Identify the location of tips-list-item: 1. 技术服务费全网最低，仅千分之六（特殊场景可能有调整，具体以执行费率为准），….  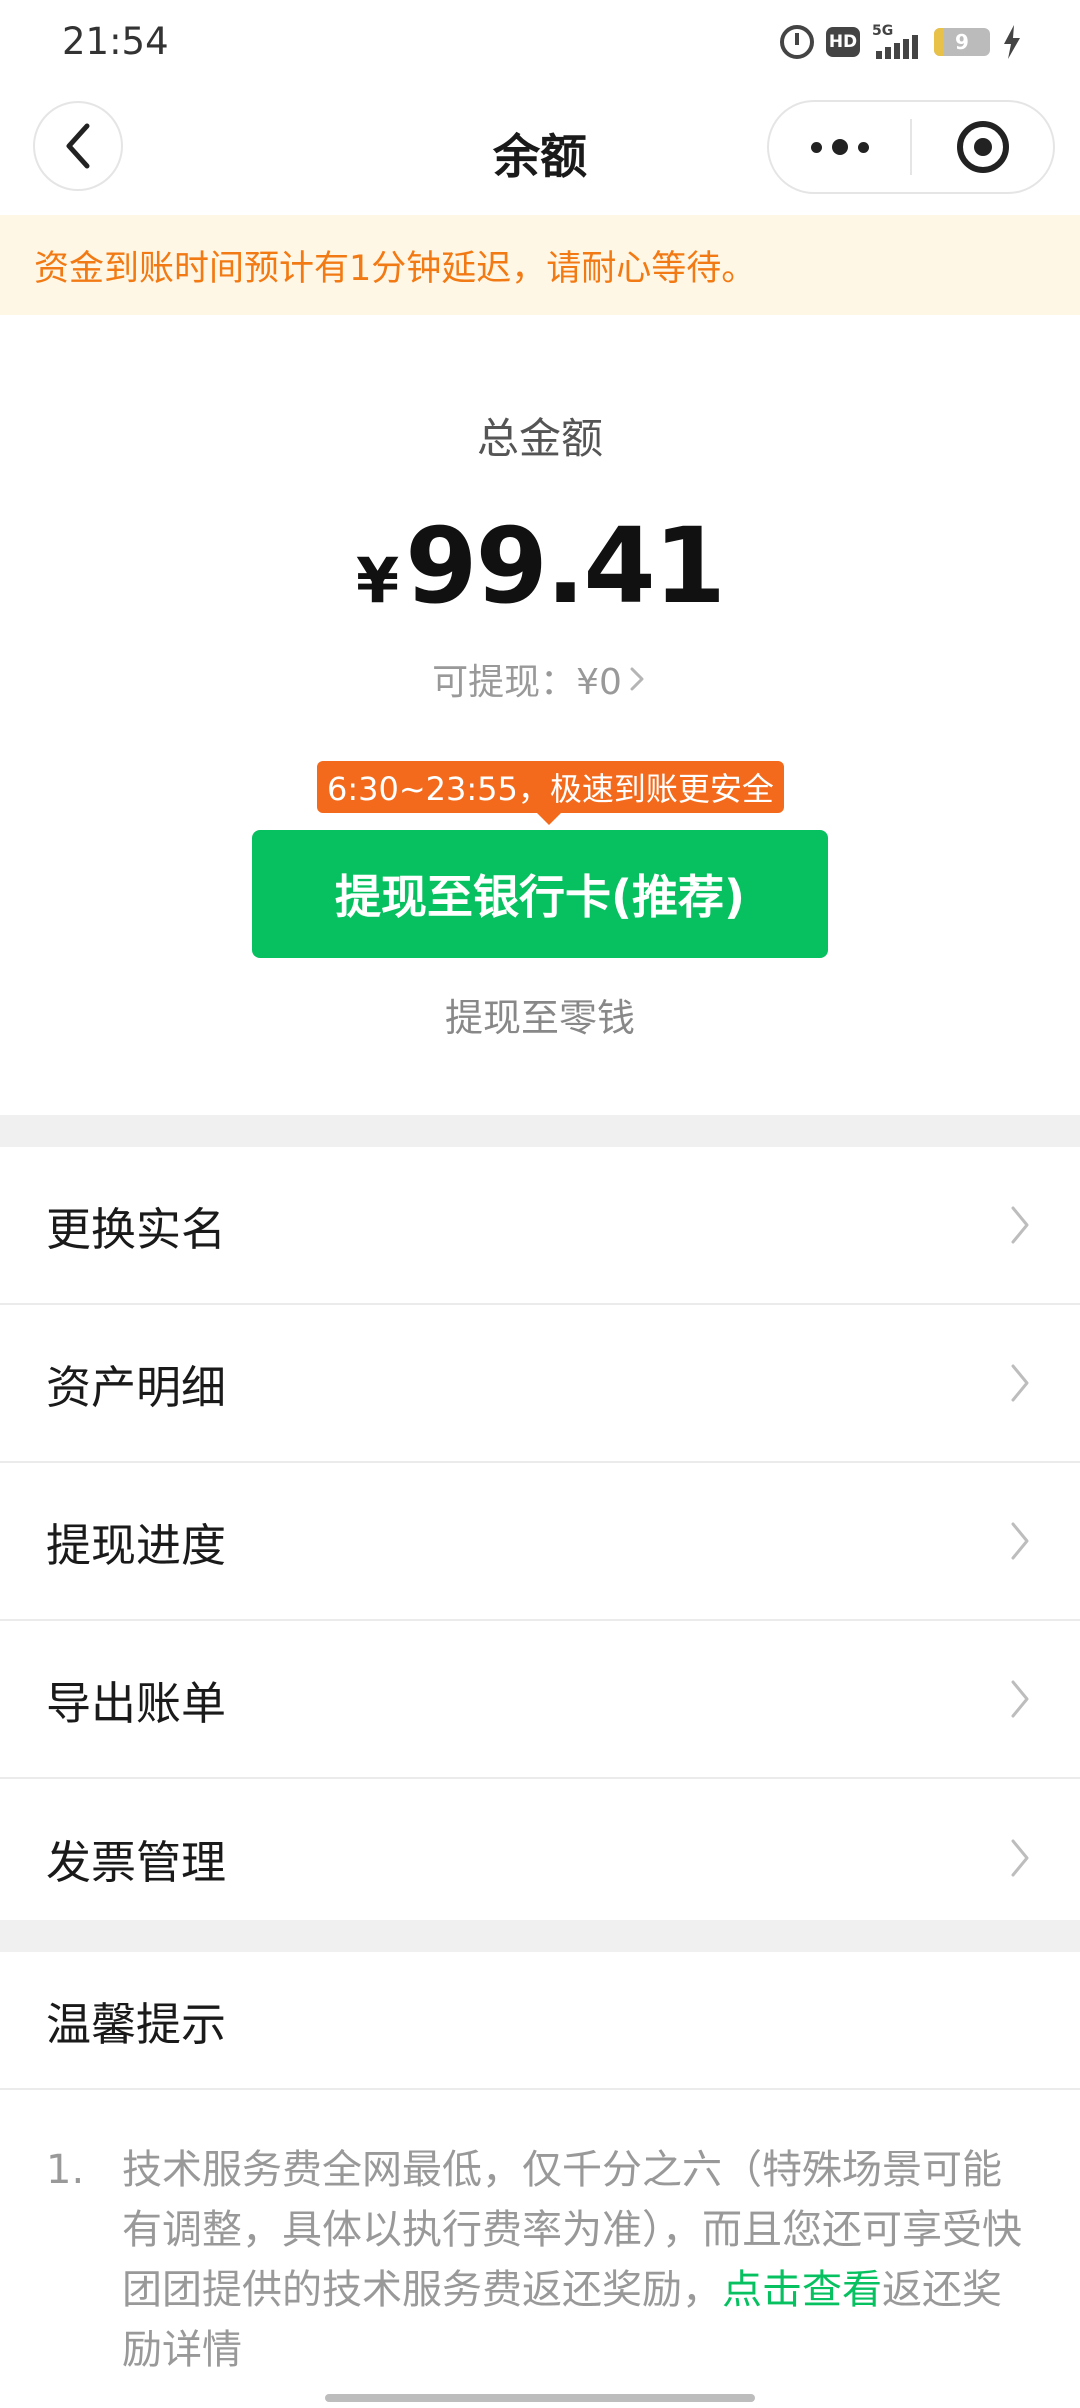
(540, 2260).